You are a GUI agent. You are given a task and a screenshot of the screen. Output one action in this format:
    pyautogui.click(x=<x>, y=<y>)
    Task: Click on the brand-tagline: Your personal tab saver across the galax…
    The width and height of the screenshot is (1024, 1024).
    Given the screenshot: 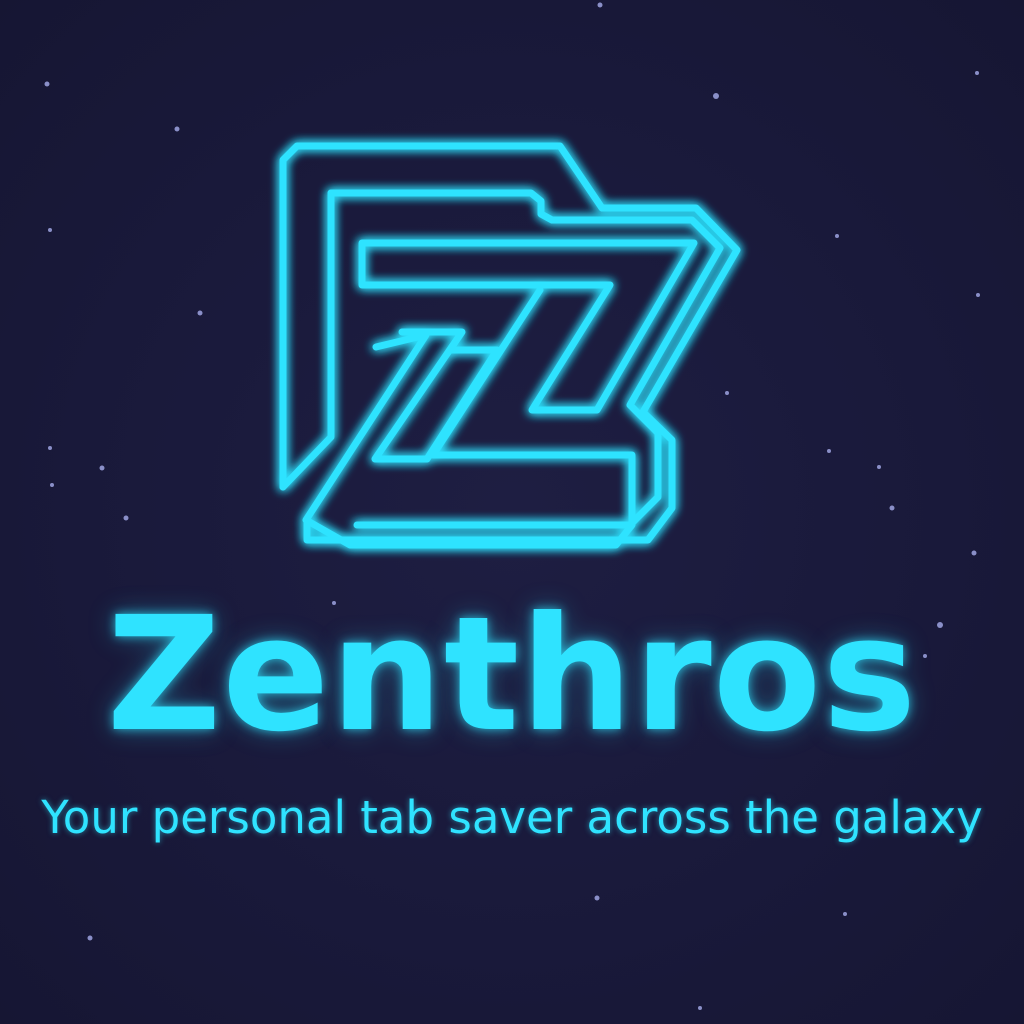 What is the action you would take?
    pyautogui.click(x=512, y=817)
    